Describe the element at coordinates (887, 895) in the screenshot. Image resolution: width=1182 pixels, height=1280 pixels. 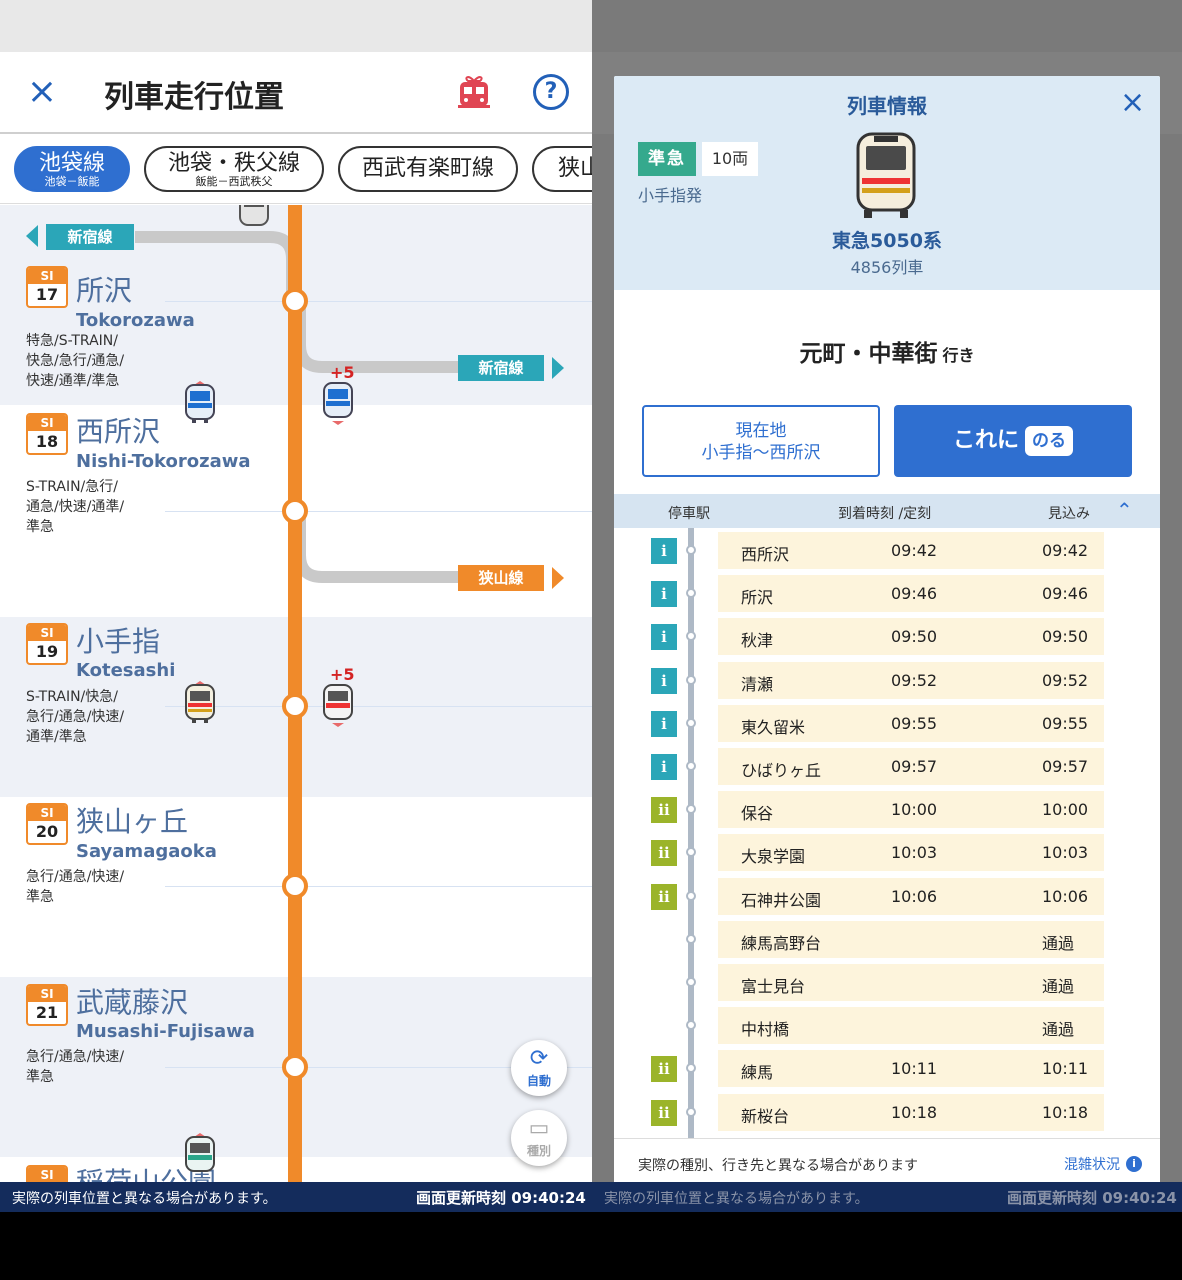
I see `stop-row: ii 石神井公園 10:06 10:06` at that location.